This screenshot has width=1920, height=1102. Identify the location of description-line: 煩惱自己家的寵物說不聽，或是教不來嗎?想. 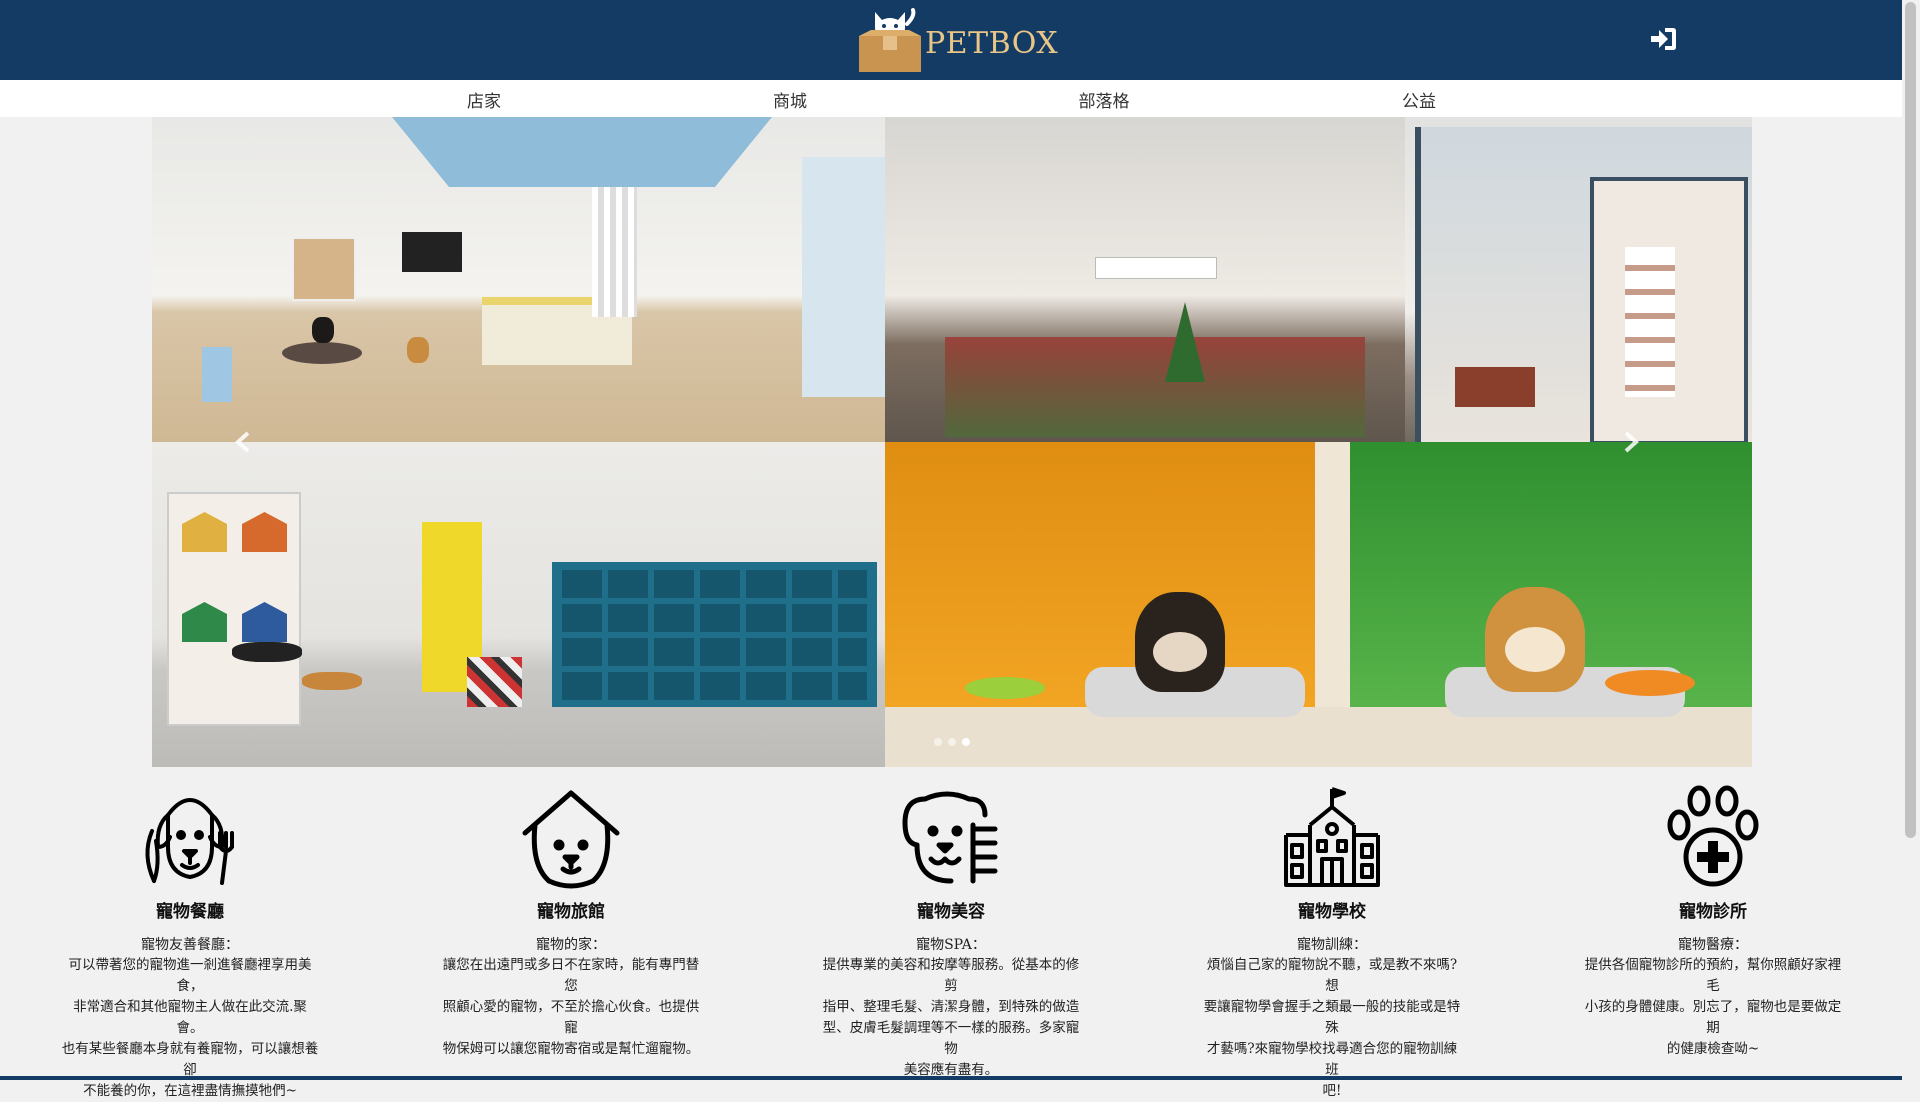
(1332, 975).